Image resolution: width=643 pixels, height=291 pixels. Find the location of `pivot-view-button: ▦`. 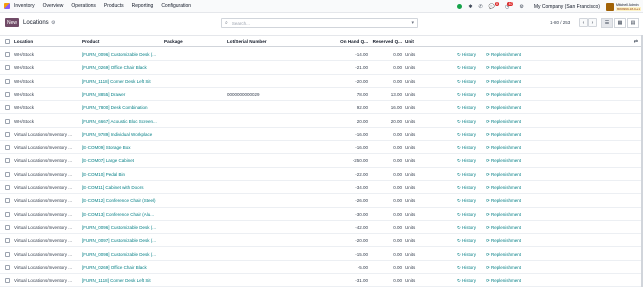

pivot-view-button: ▦ is located at coordinates (620, 23).